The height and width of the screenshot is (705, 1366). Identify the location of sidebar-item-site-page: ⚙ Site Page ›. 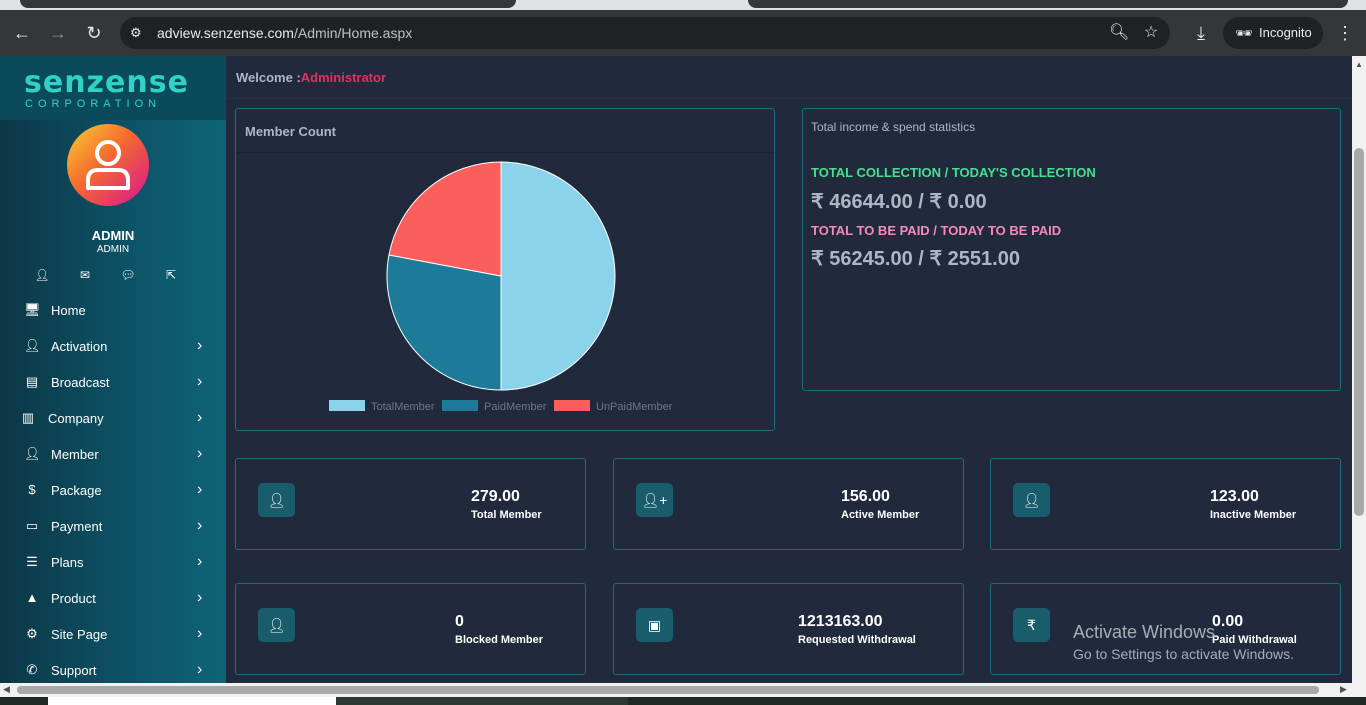
(113, 634).